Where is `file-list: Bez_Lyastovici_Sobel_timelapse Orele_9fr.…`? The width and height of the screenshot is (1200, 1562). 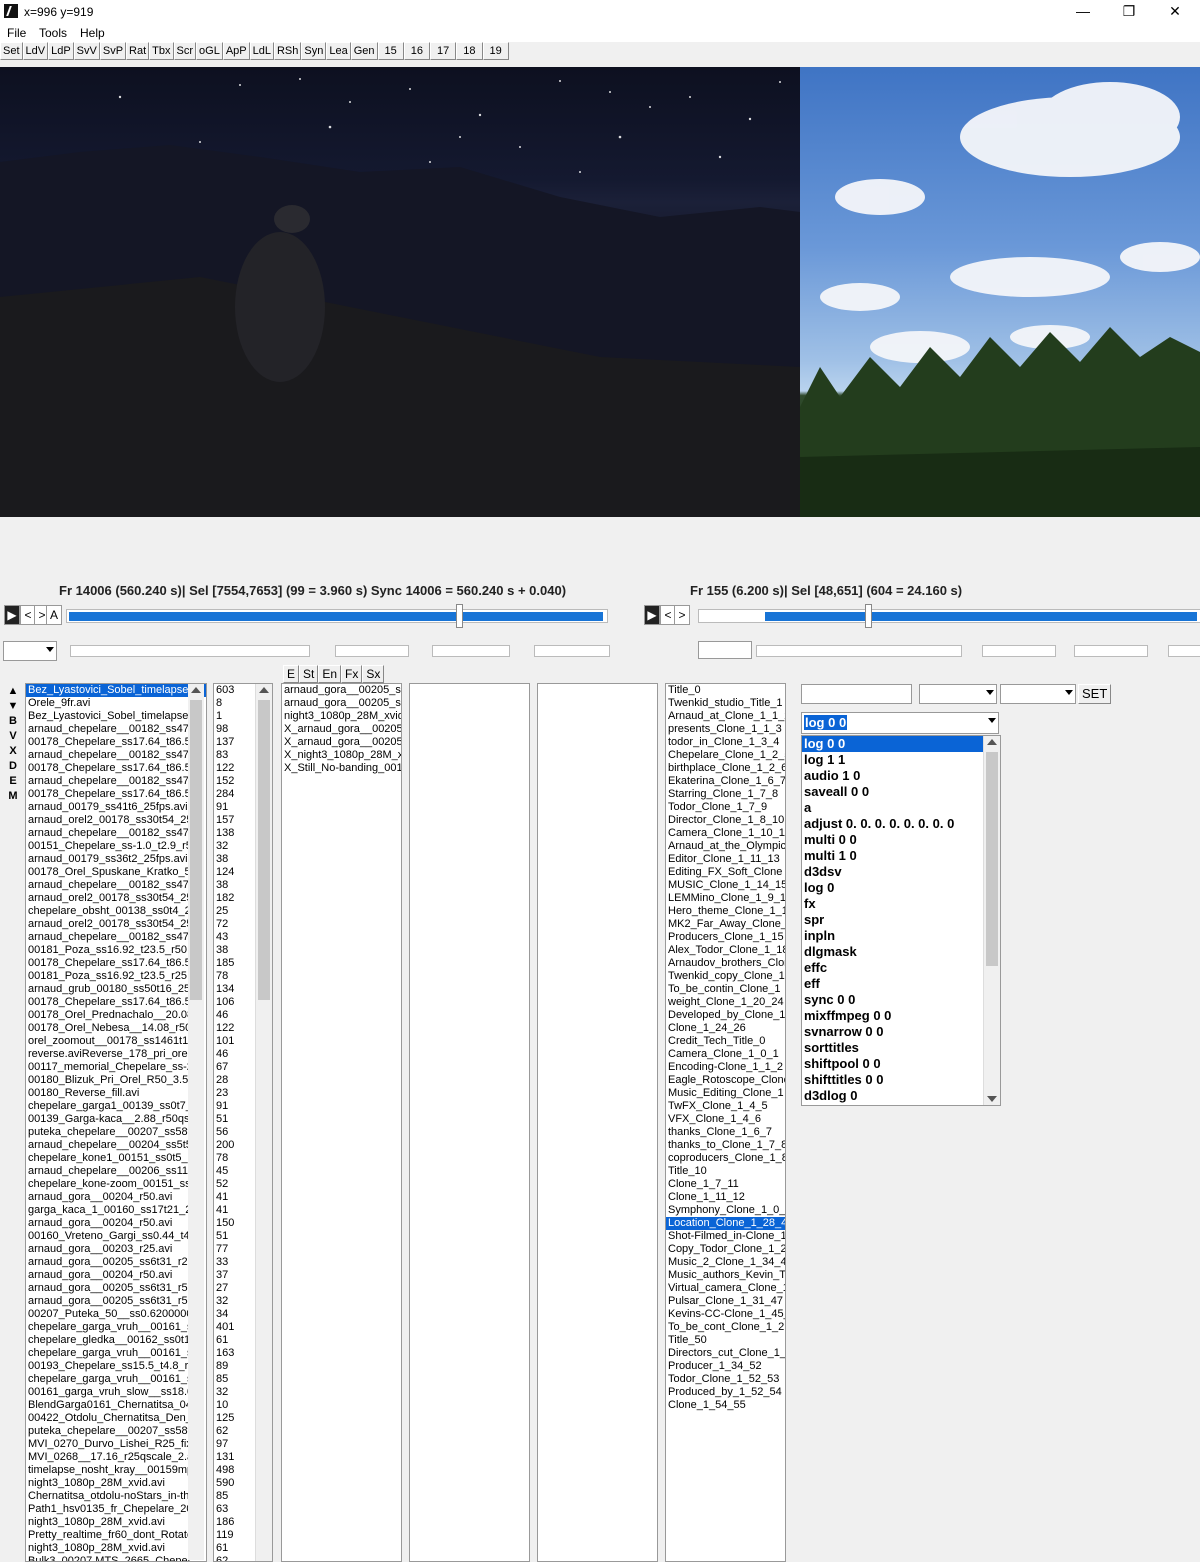 file-list: Bez_Lyastovici_Sobel_timelapse Orele_9fr.… is located at coordinates (116, 1122).